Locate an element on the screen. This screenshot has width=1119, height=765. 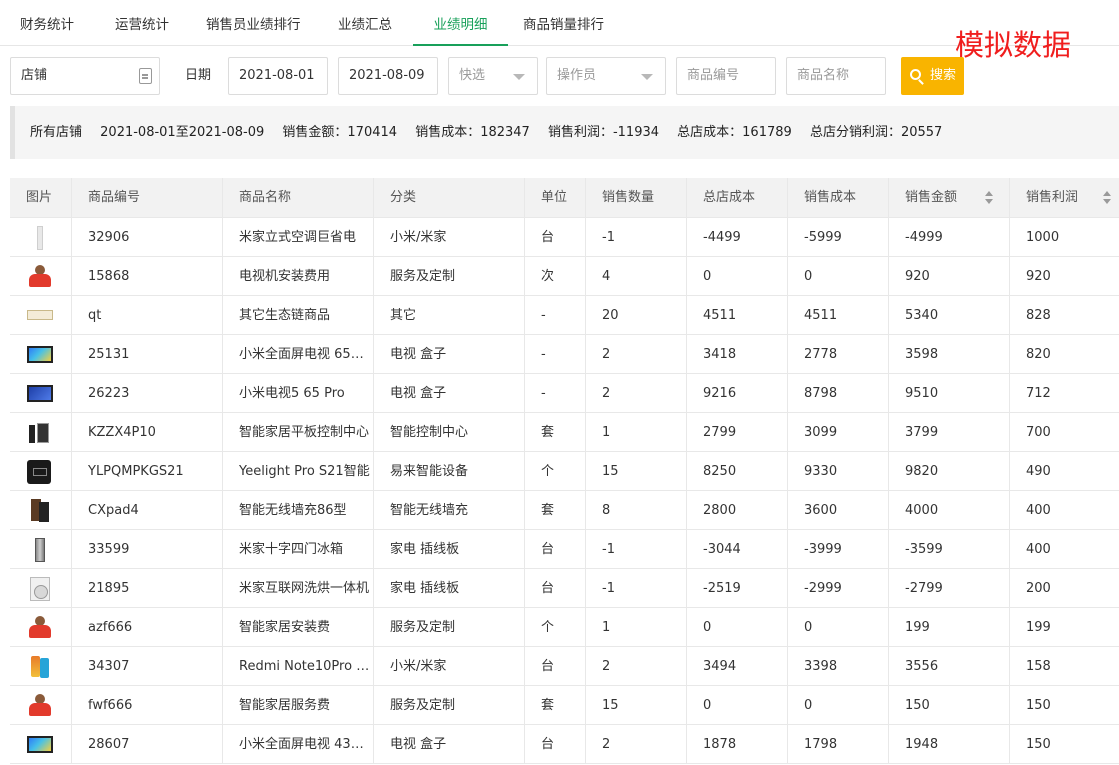
cell-product-name: 米家立式空调巨省电 is located at coordinates (297, 237).